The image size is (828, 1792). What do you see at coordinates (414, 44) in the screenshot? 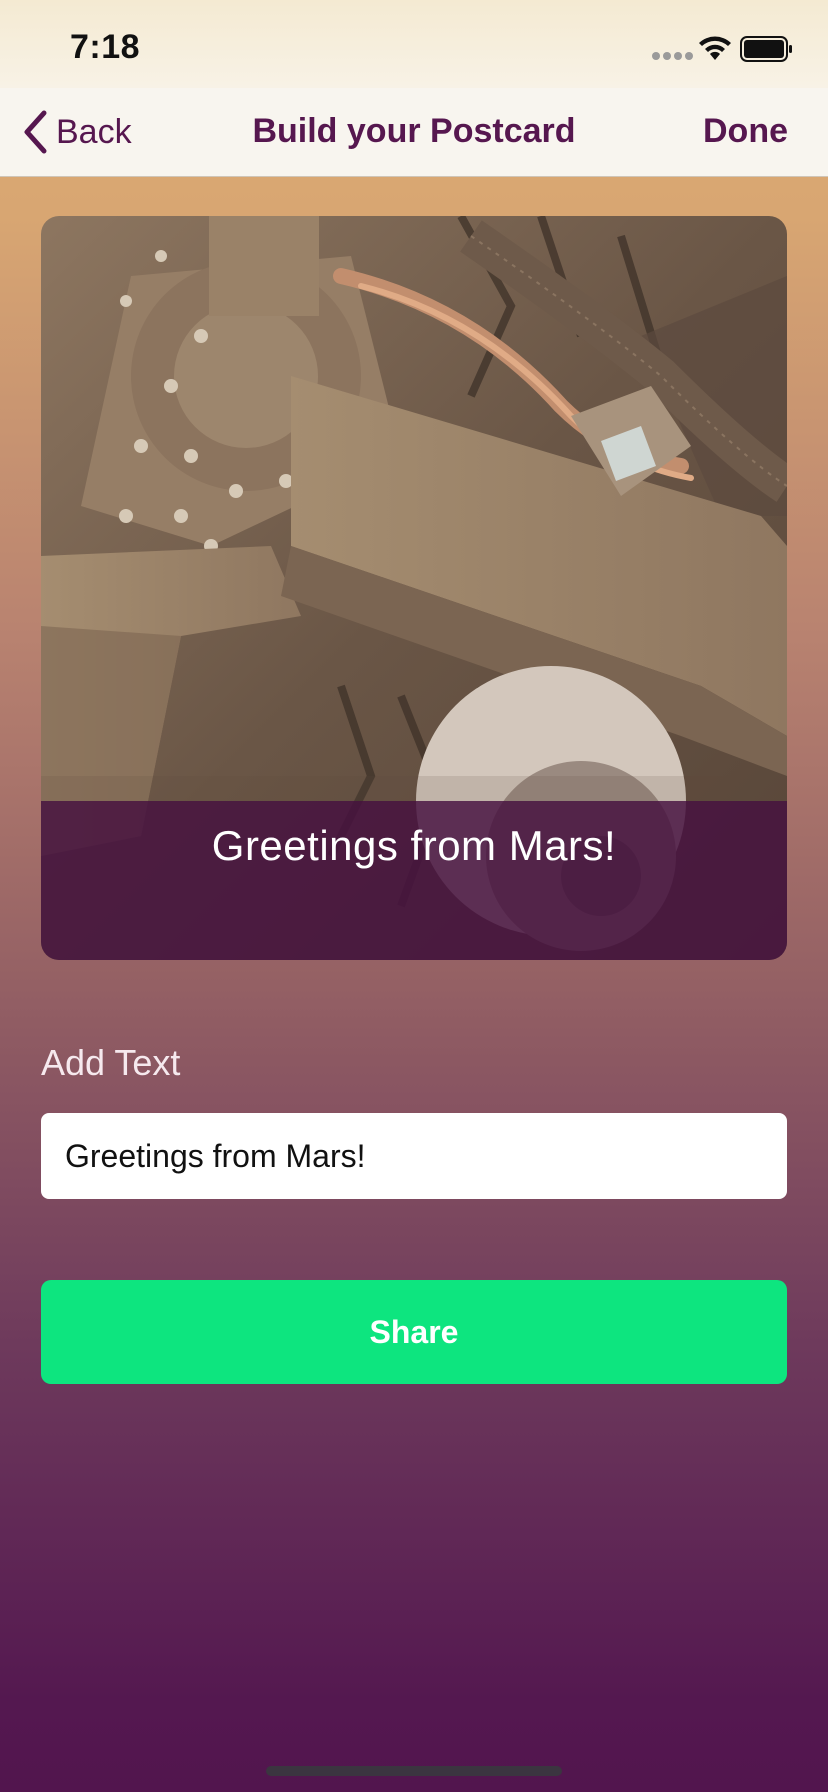
I see `status-bar: 7:18` at bounding box center [414, 44].